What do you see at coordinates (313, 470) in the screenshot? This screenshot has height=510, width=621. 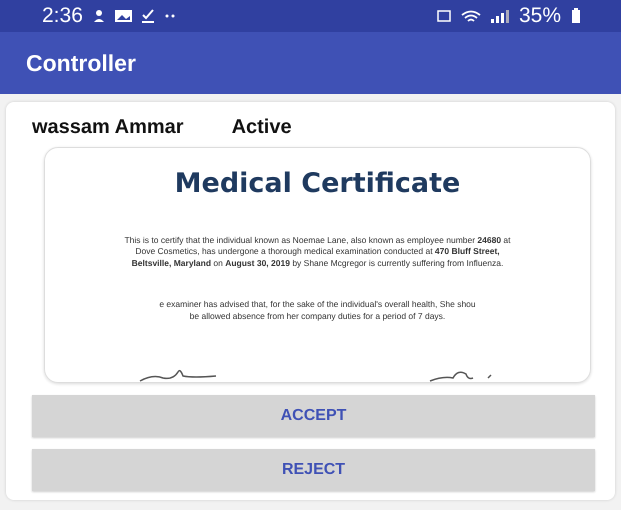 I see `reject-button: REJECT` at bounding box center [313, 470].